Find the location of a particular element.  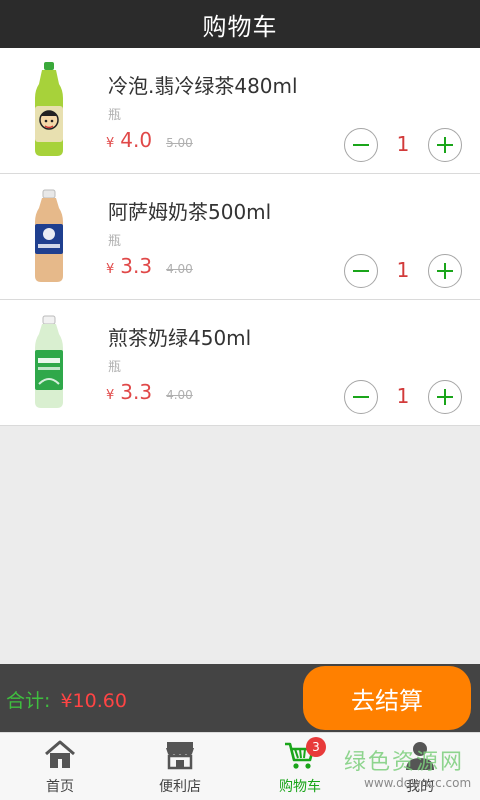

app-header: 购物车 is located at coordinates (240, 24).